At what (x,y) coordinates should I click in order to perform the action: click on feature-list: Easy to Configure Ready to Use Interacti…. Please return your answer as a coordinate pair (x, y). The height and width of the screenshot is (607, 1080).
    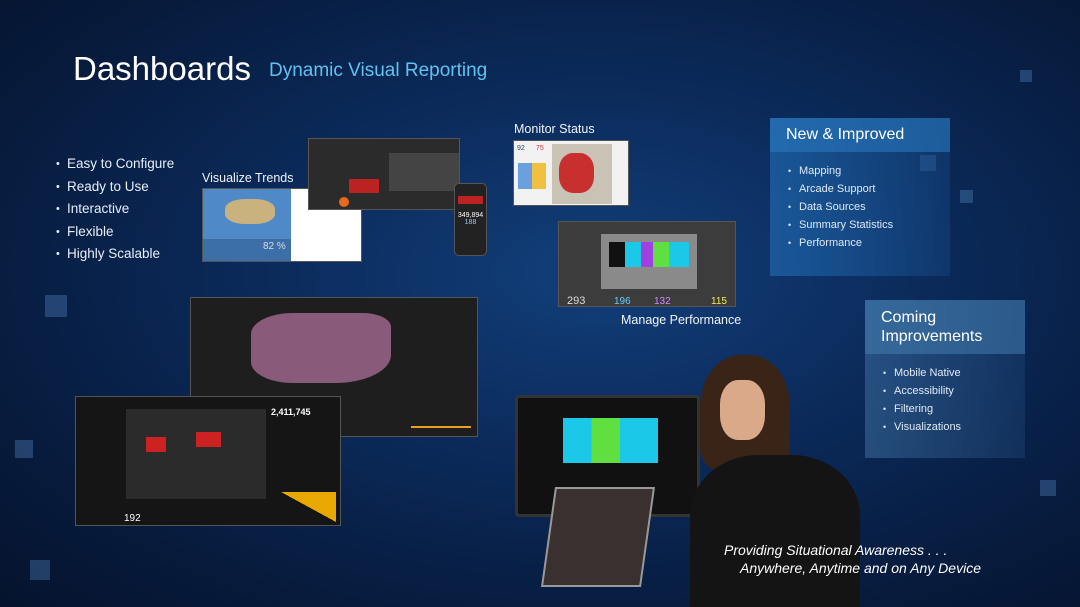
    Looking at the image, I should click on (115, 209).